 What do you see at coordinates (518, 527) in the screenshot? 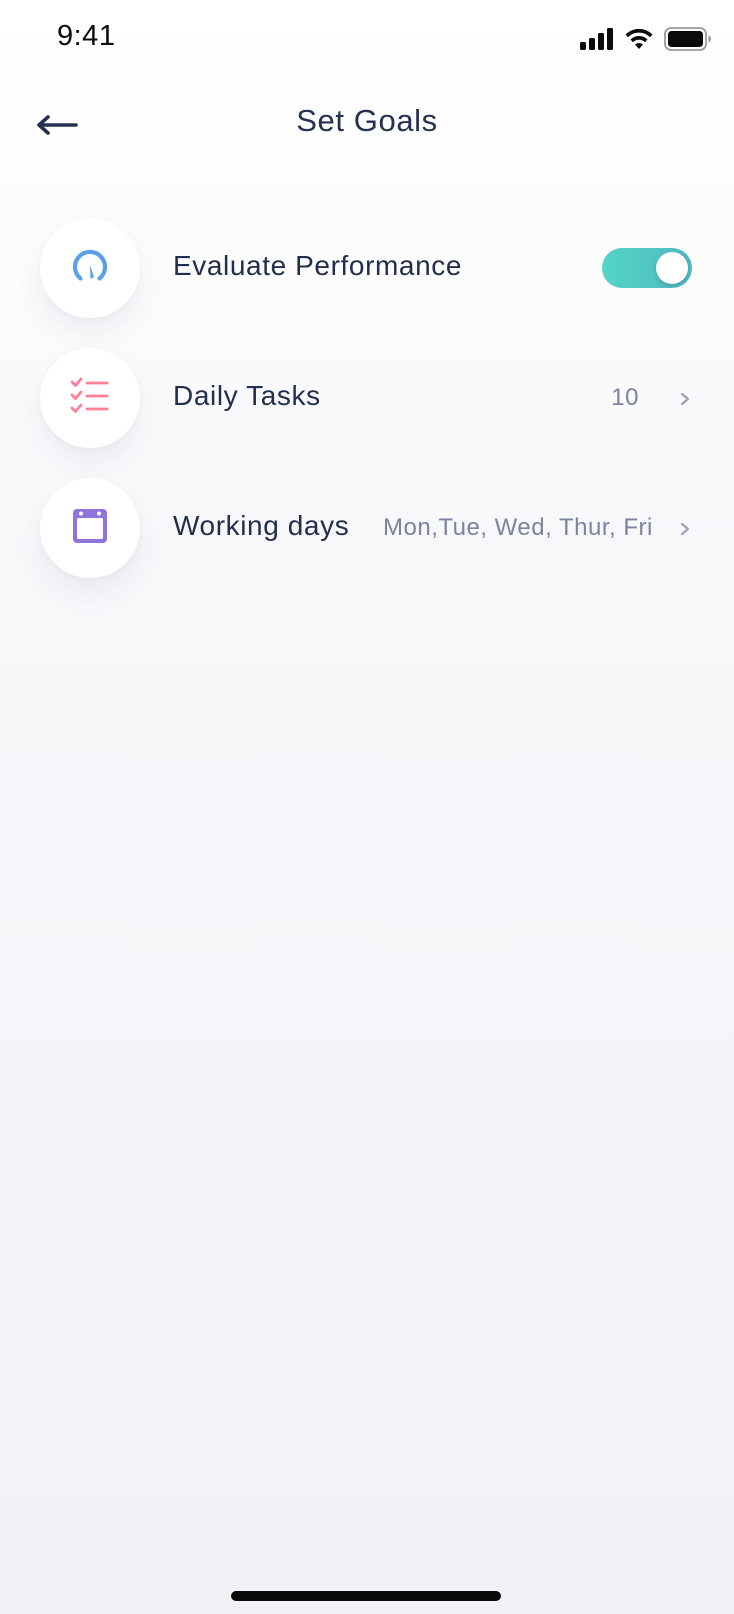
I see `working-days-value: Mon,Tue, Wed, Thur, Fri` at bounding box center [518, 527].